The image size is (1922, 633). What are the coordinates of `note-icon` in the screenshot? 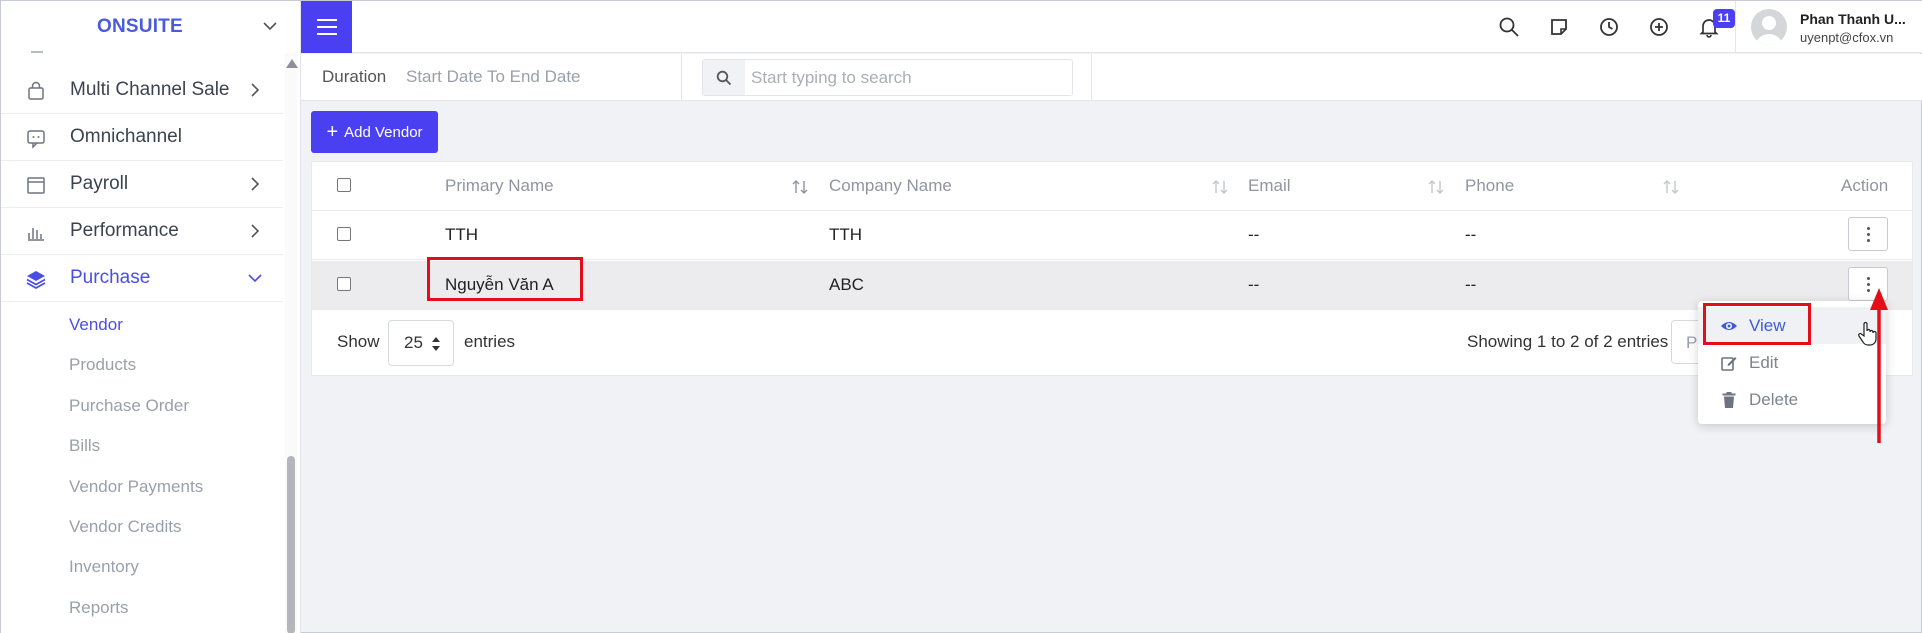 It's located at (1559, 27).